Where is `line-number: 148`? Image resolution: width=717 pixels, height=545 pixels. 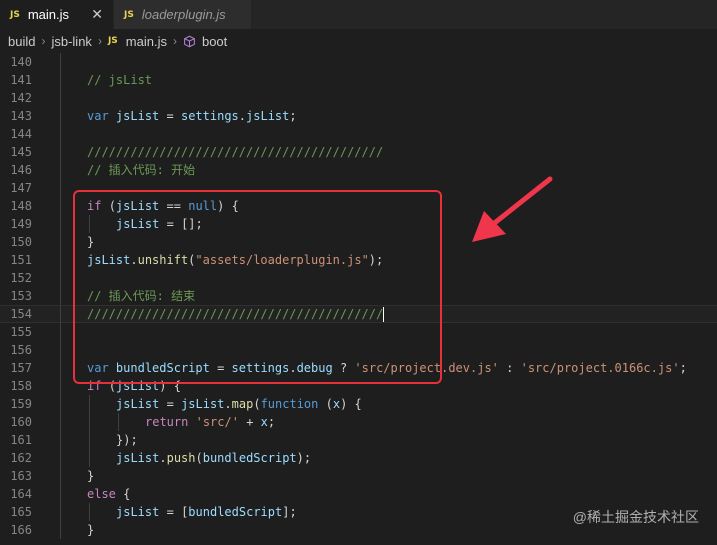 line-number: 148 is located at coordinates (21, 206).